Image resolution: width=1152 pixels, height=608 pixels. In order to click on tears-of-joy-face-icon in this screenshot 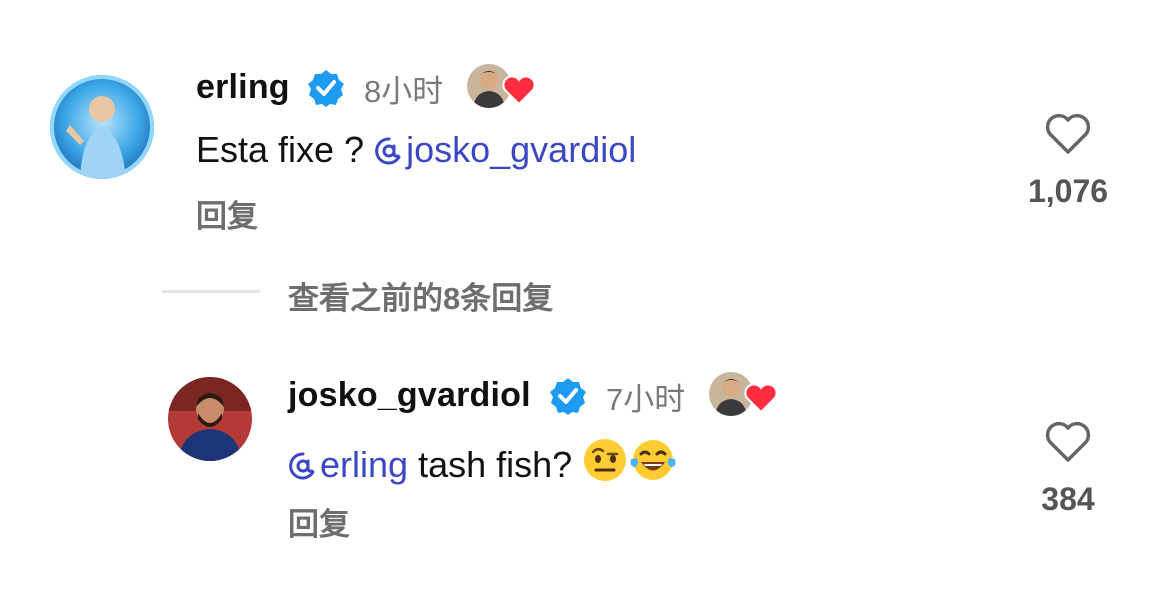, I will do `click(653, 460)`.